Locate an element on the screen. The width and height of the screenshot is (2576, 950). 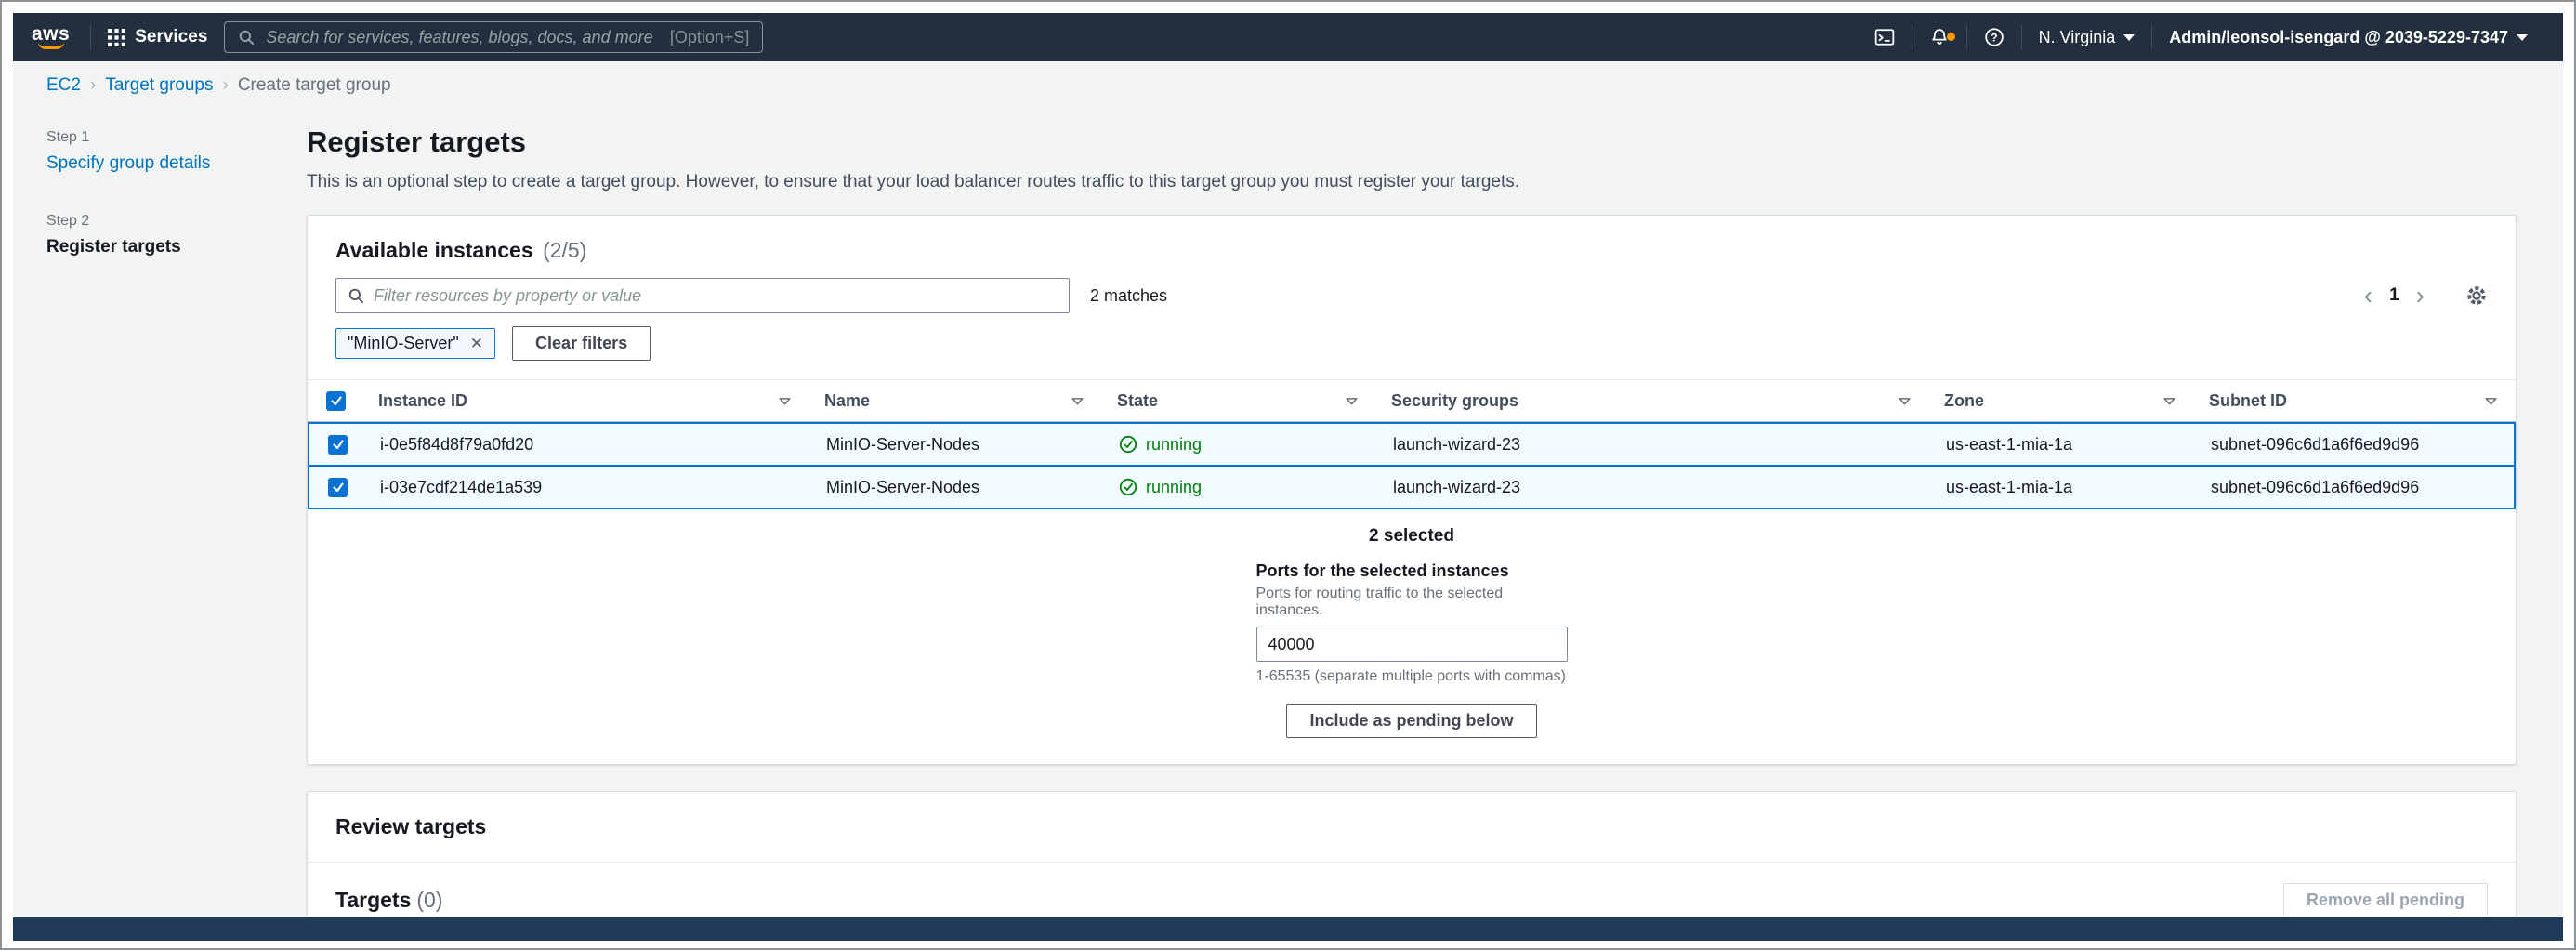
instances-filter-row: 2 matches ‹ 1 › is located at coordinates (1412, 295).